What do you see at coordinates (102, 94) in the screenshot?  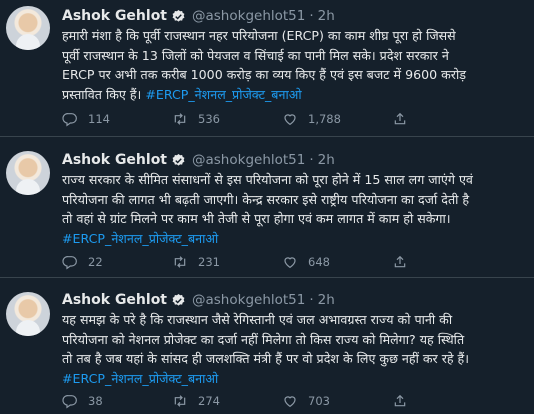 I see `tweet-text-line: प्रस्तावित किए हैं।` at bounding box center [102, 94].